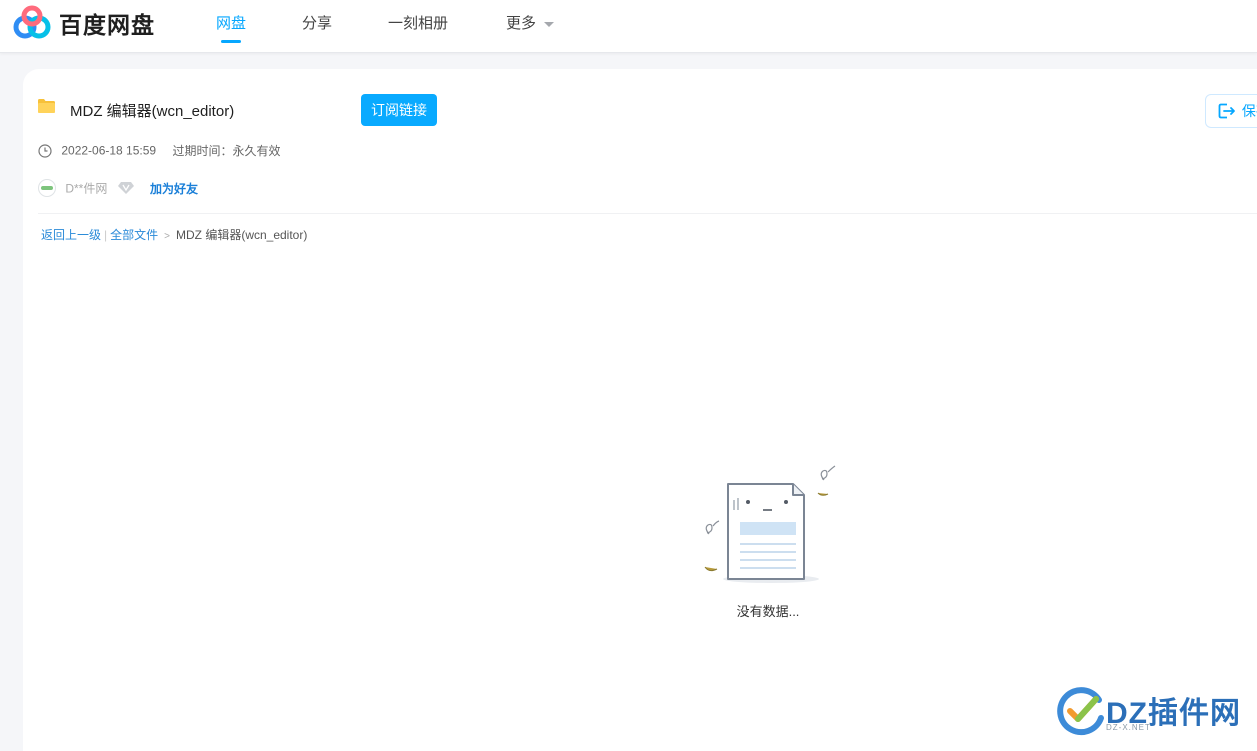  I want to click on watermark-check-icon, so click(1080, 711).